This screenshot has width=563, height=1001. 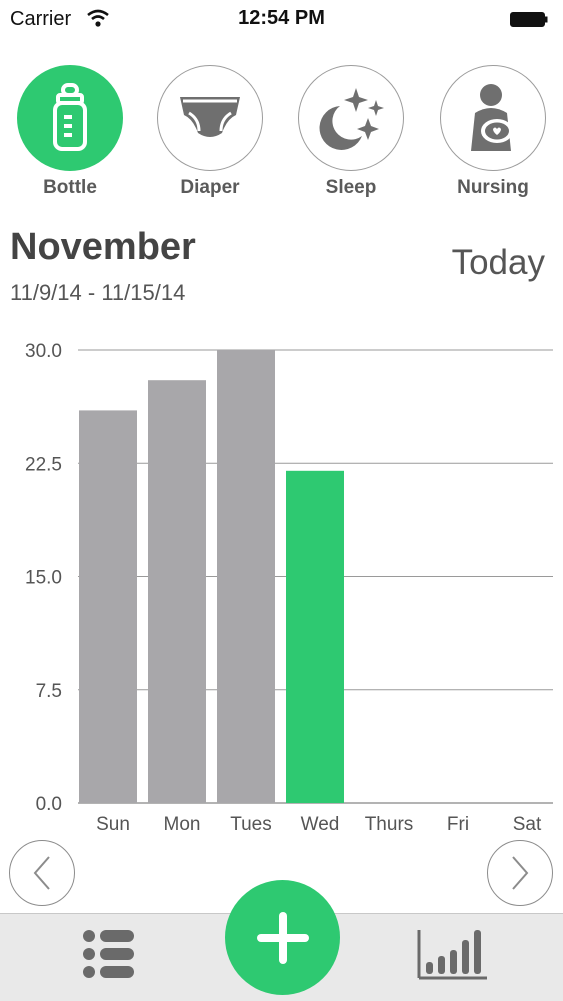 I want to click on x-tick-label: Wed, so click(x=320, y=824).